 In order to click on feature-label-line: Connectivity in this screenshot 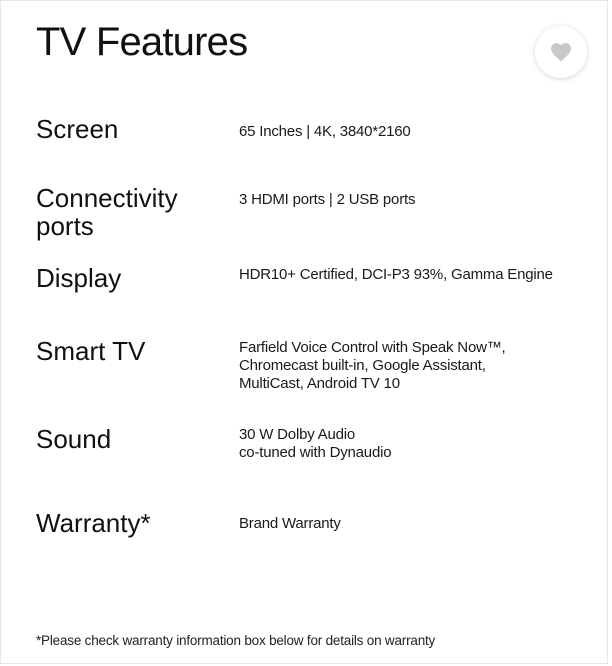, I will do `click(107, 198)`.